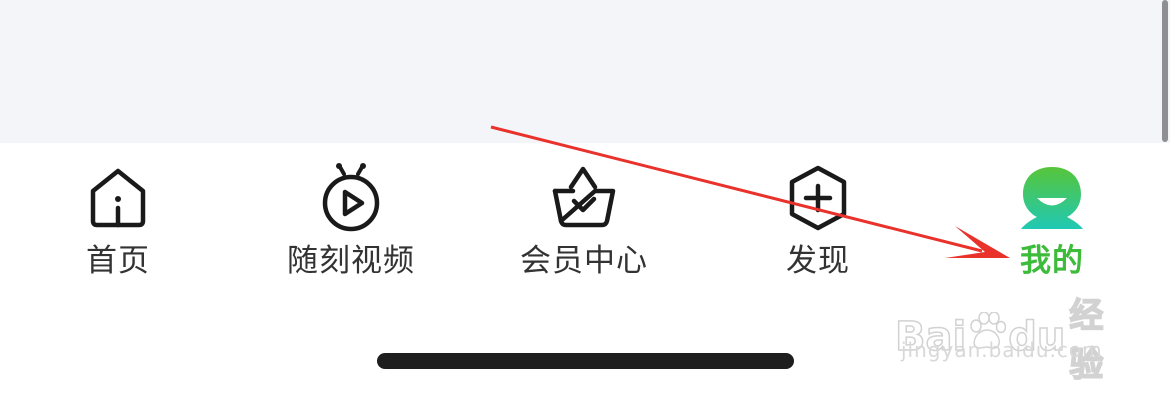 This screenshot has height=393, width=1170. I want to click on scrollbar, so click(1165, 71).